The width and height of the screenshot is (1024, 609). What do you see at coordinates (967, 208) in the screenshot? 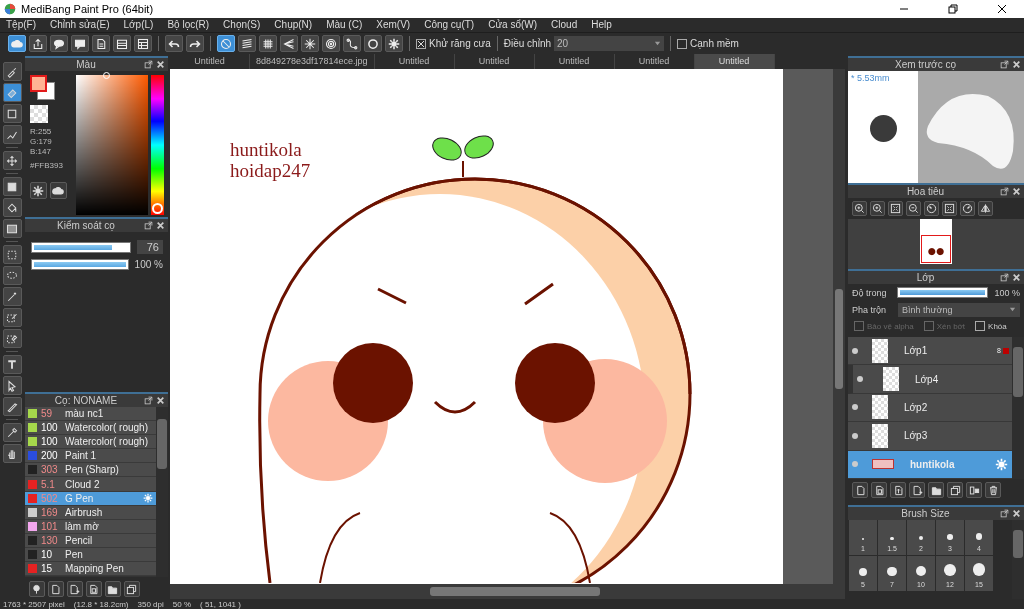
I see `rotate-right-button` at bounding box center [967, 208].